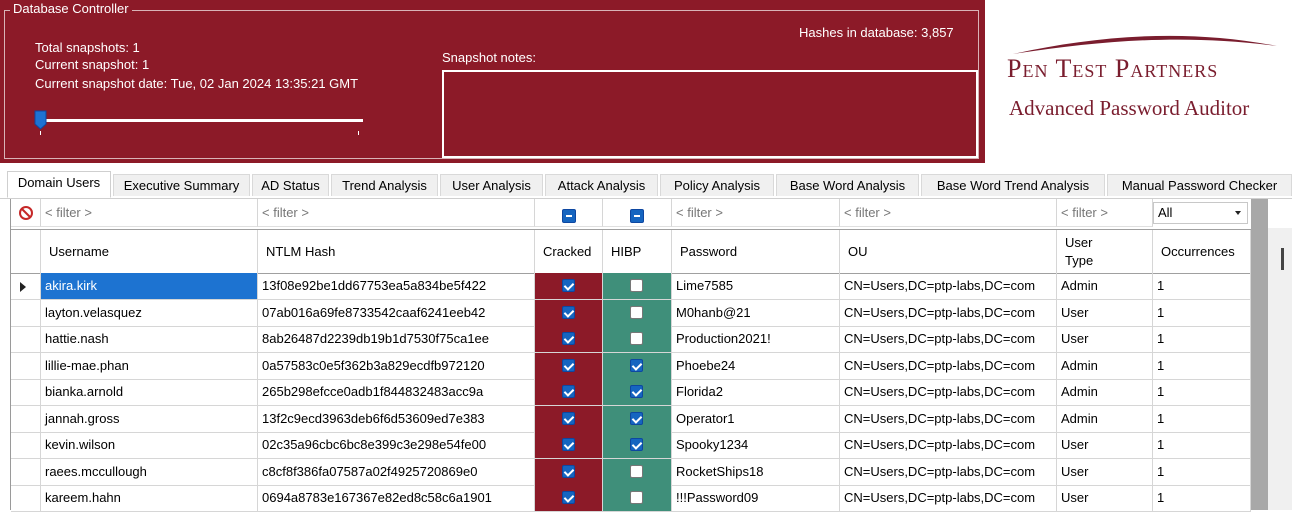  Describe the element at coordinates (149, 213) in the screenshot. I see `username-filter: < filter >` at that location.